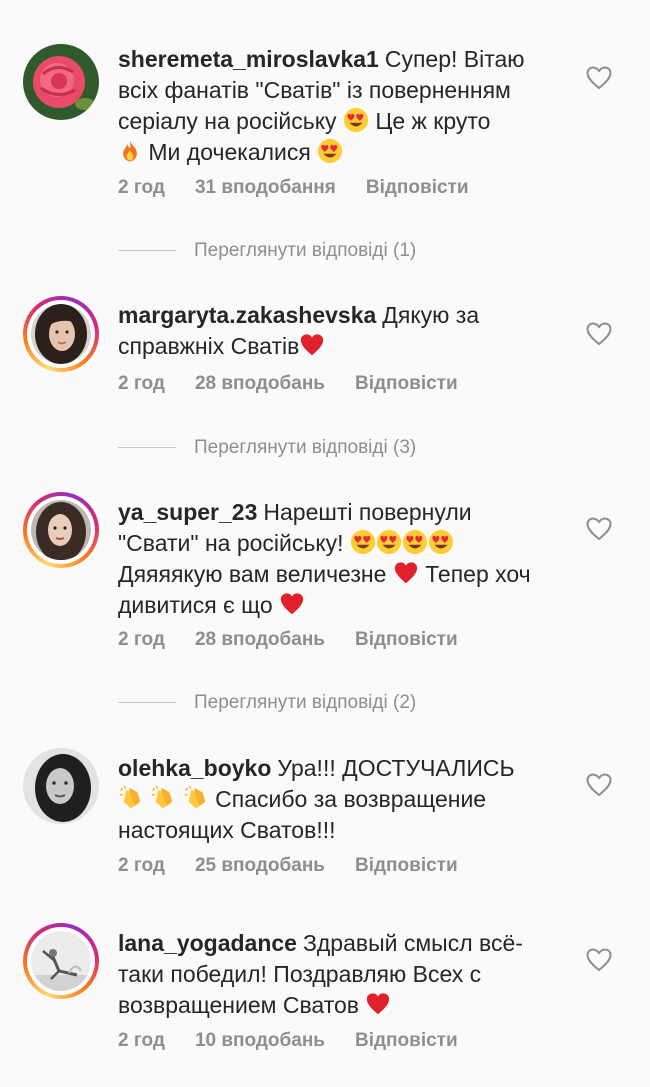  What do you see at coordinates (248, 59) in the screenshot?
I see `username: sheremeta_miroslavka1` at bounding box center [248, 59].